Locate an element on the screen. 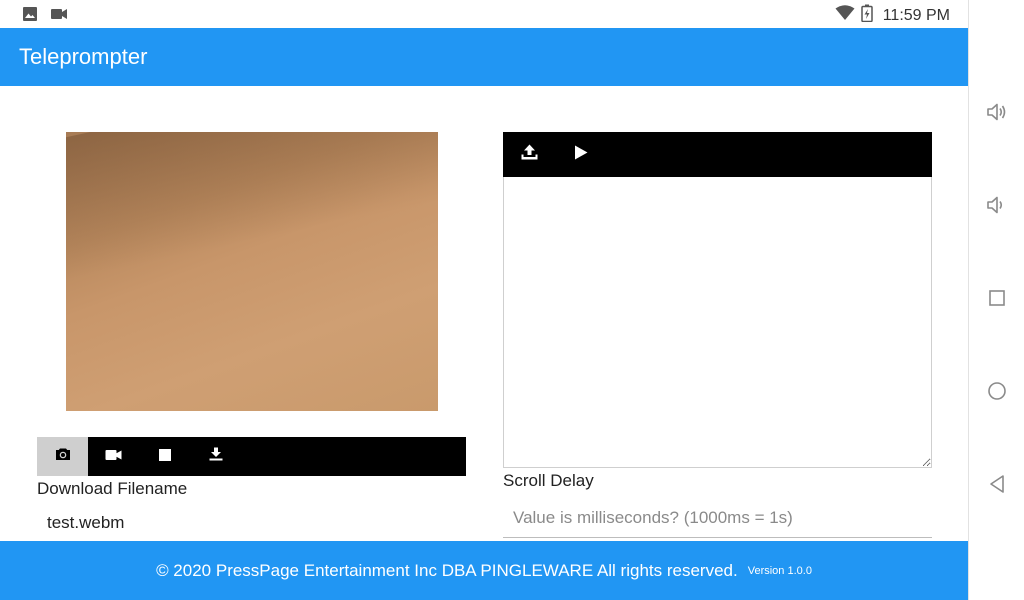  volume-up-button is located at coordinates (997, 114).